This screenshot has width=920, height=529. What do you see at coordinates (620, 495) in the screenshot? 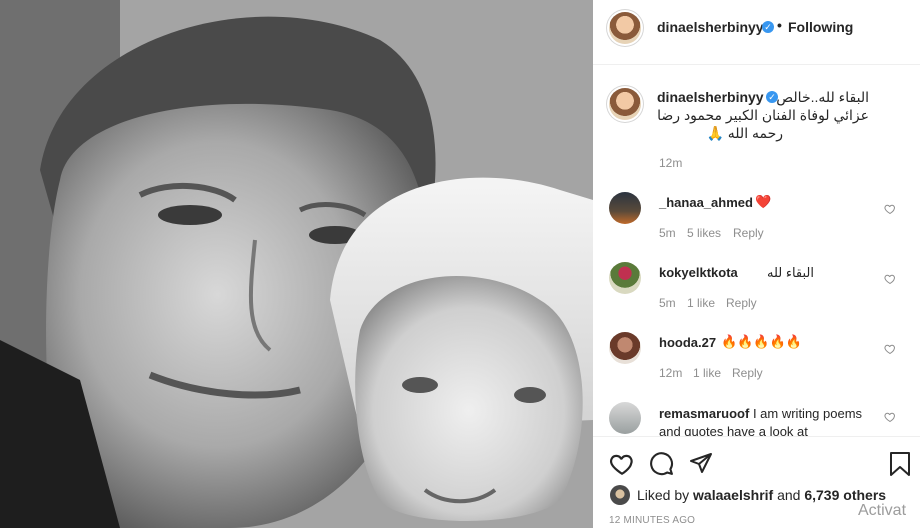
I see `liker-avatar` at bounding box center [620, 495].